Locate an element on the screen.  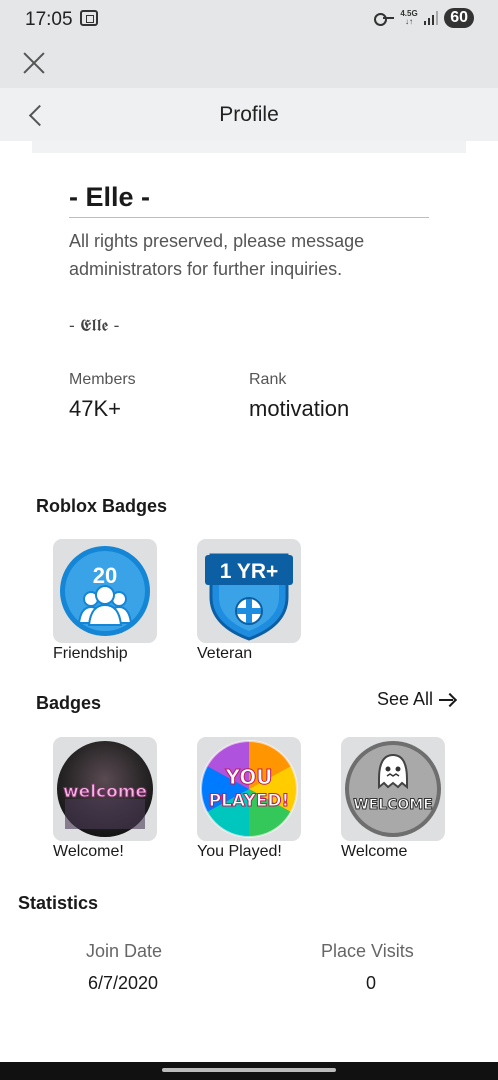
screen-cast-icon is located at coordinates (89, 18).